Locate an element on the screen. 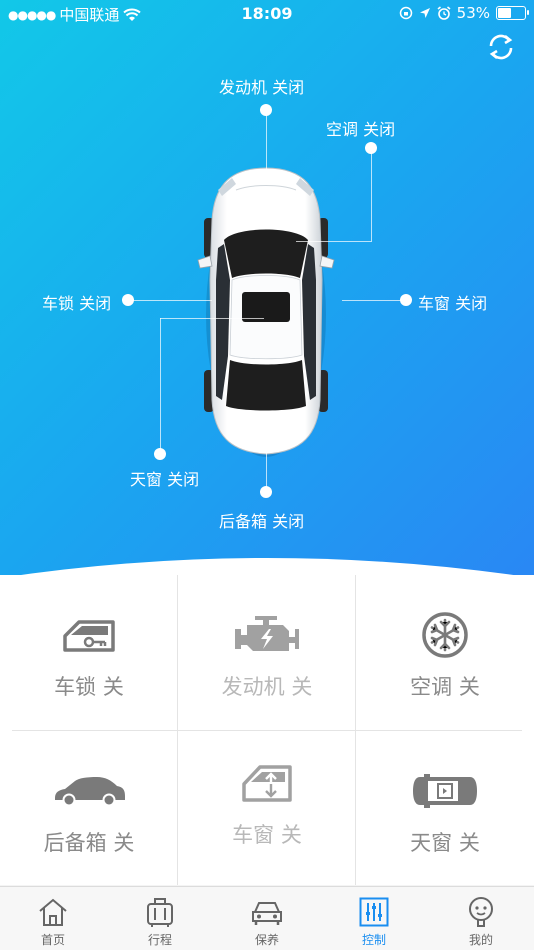  tab-home: 首页 is located at coordinates (53, 918).